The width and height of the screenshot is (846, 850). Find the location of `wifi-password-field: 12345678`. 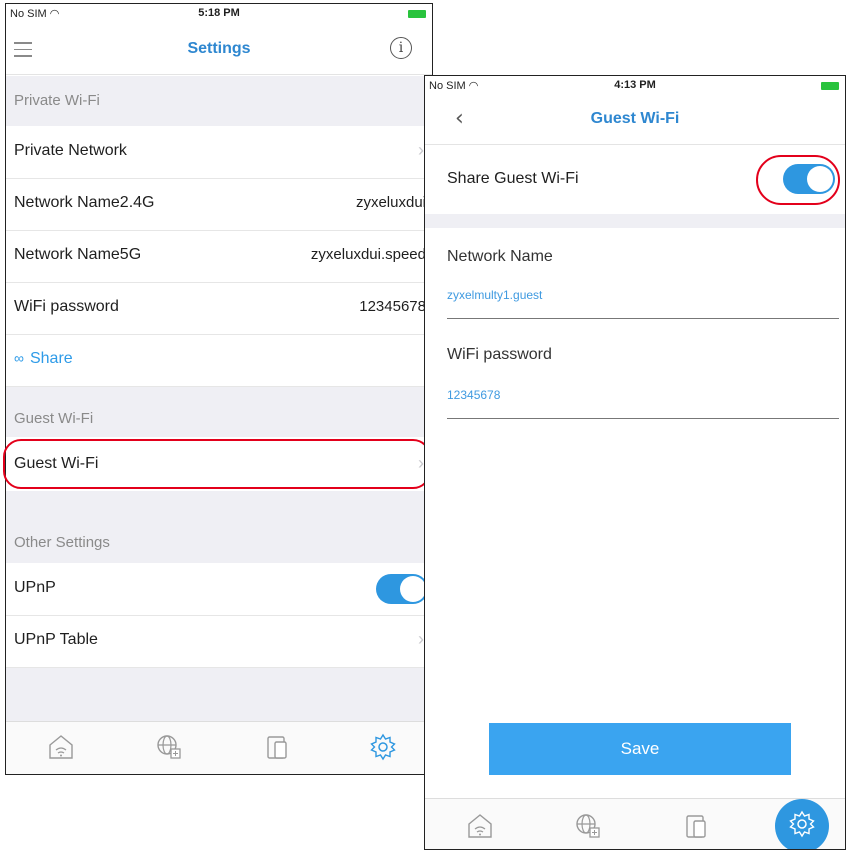

wifi-password-field: 12345678 is located at coordinates (473, 395).